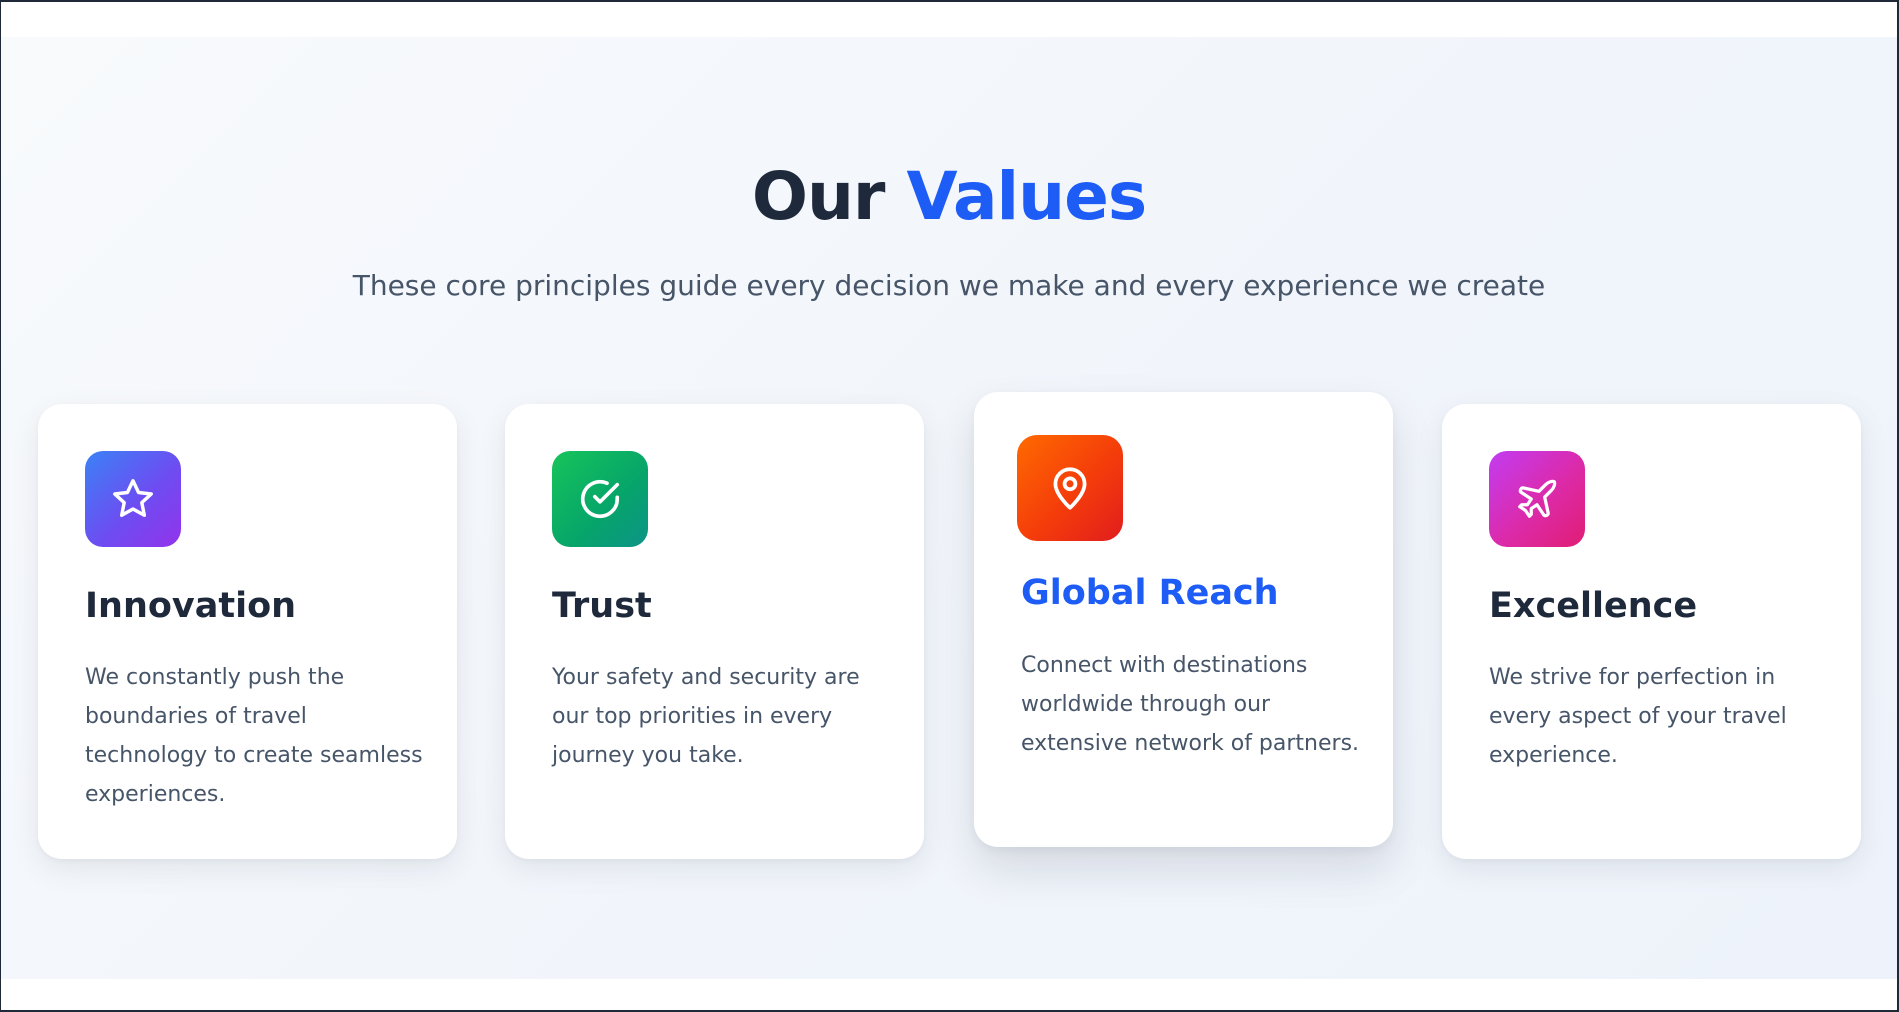 The width and height of the screenshot is (1899, 1012). I want to click on map-pin-icon, so click(1070, 488).